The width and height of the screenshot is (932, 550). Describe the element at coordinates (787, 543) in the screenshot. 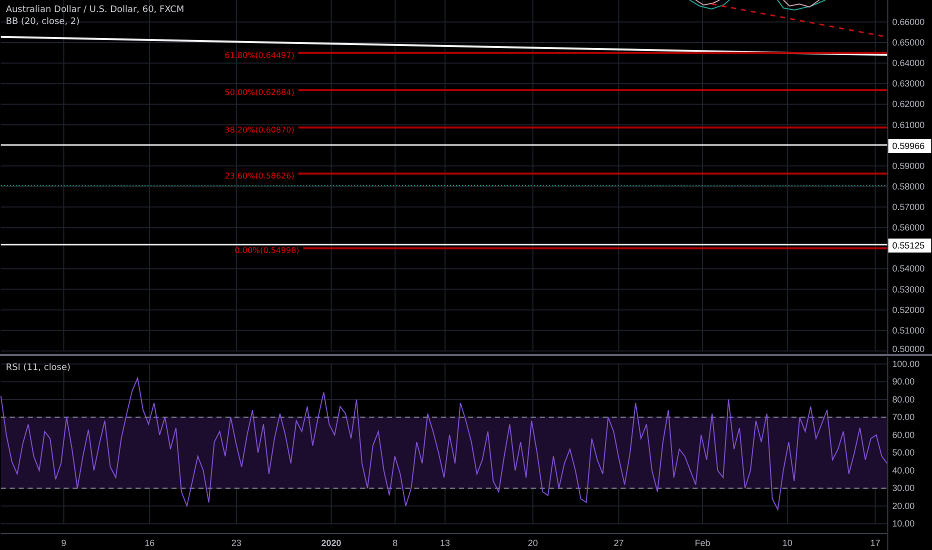

I see `time-tick-label: 10` at that location.